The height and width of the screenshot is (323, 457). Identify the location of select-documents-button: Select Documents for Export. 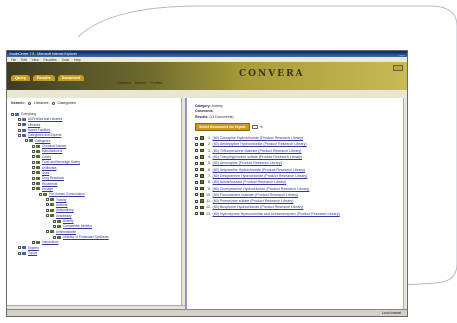
(222, 127).